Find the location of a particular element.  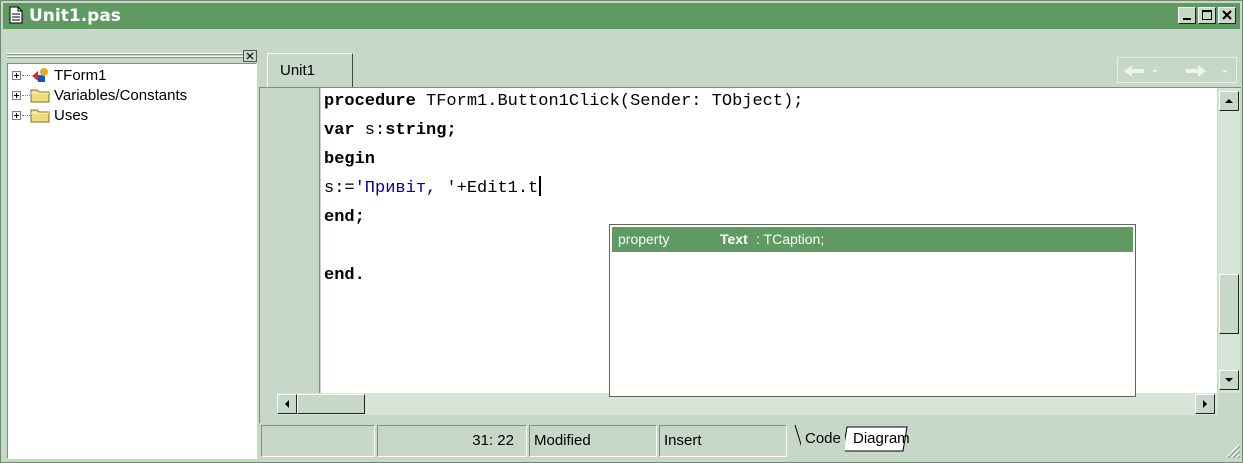

scroll-up-button is located at coordinates (1229, 101).